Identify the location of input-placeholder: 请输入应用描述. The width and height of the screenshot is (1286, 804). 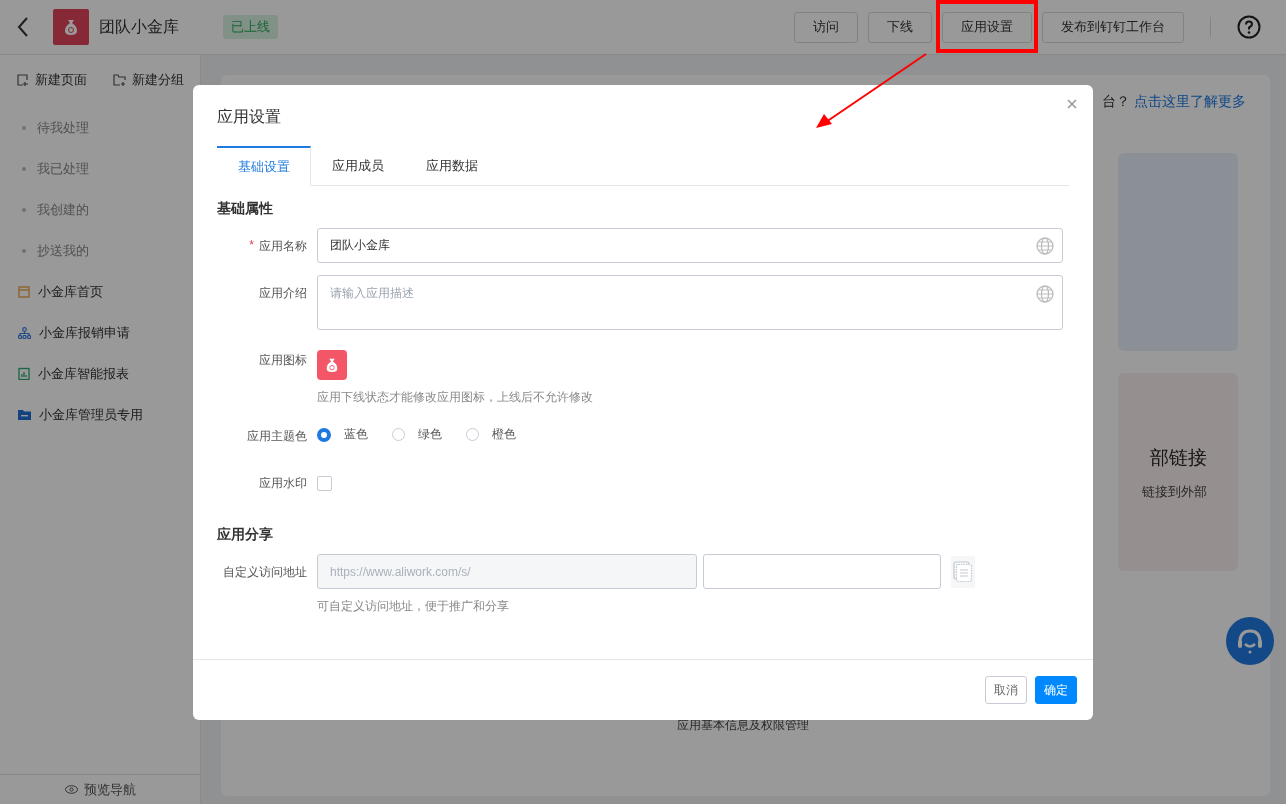
(372, 293).